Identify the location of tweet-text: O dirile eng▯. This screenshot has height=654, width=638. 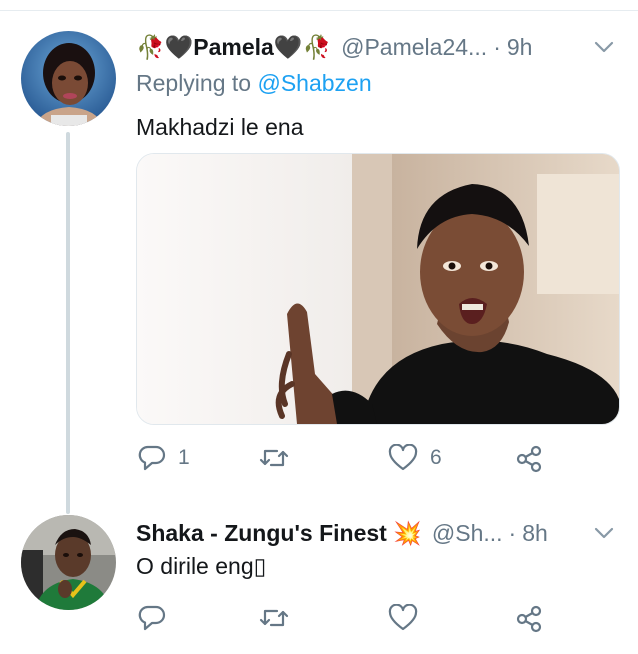
(201, 566).